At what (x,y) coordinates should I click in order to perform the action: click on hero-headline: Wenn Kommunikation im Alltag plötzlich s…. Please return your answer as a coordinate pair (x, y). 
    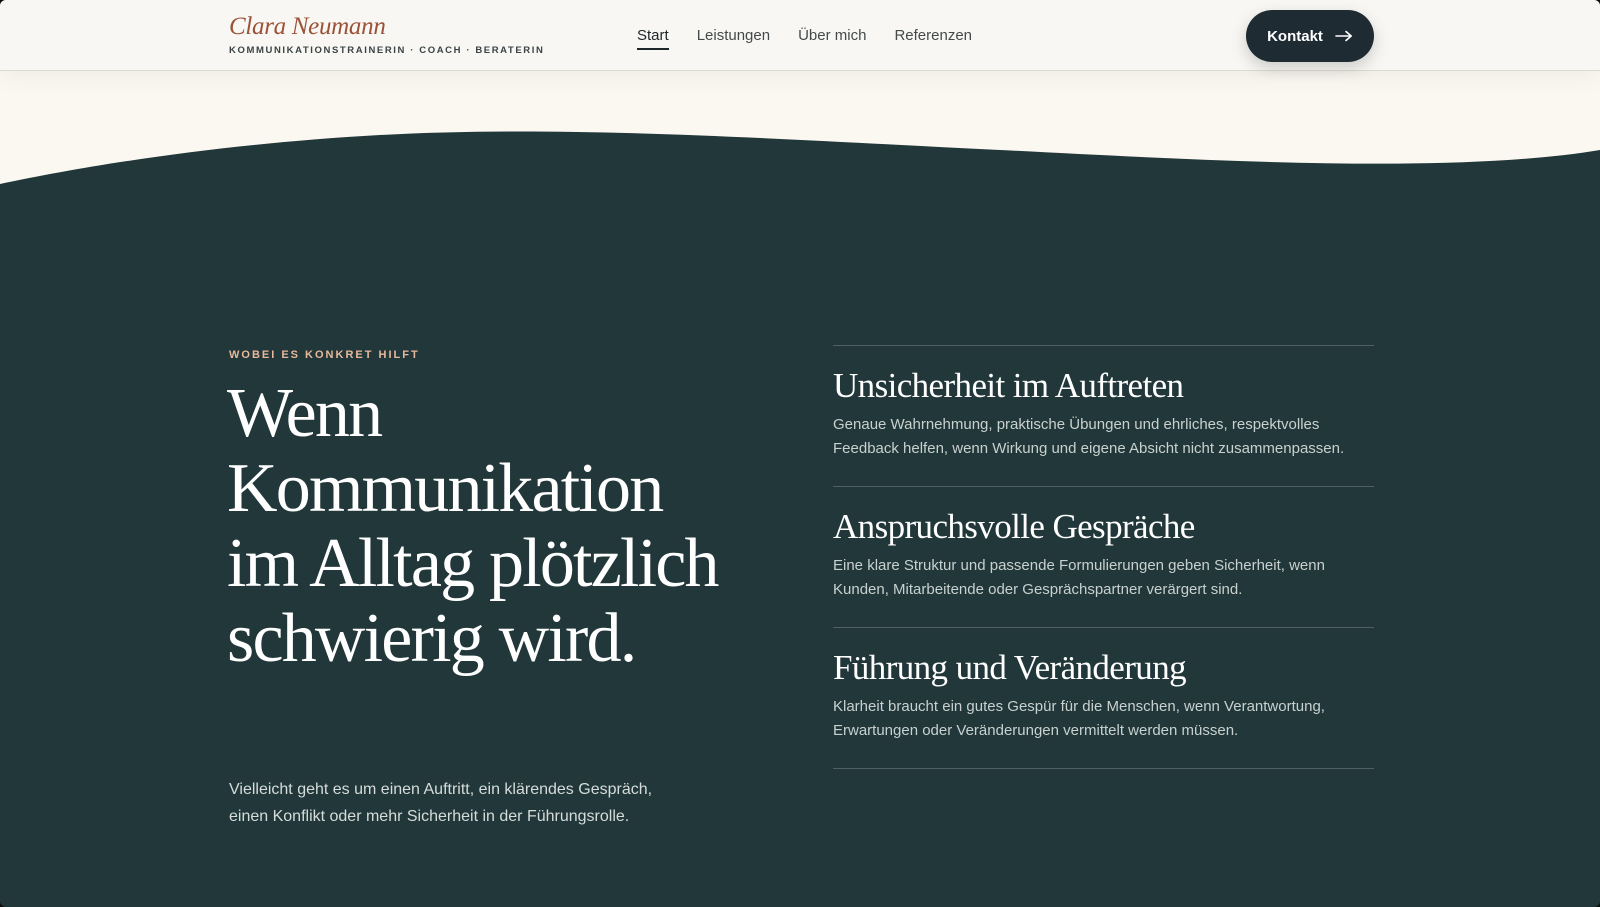
    Looking at the image, I should click on (473, 526).